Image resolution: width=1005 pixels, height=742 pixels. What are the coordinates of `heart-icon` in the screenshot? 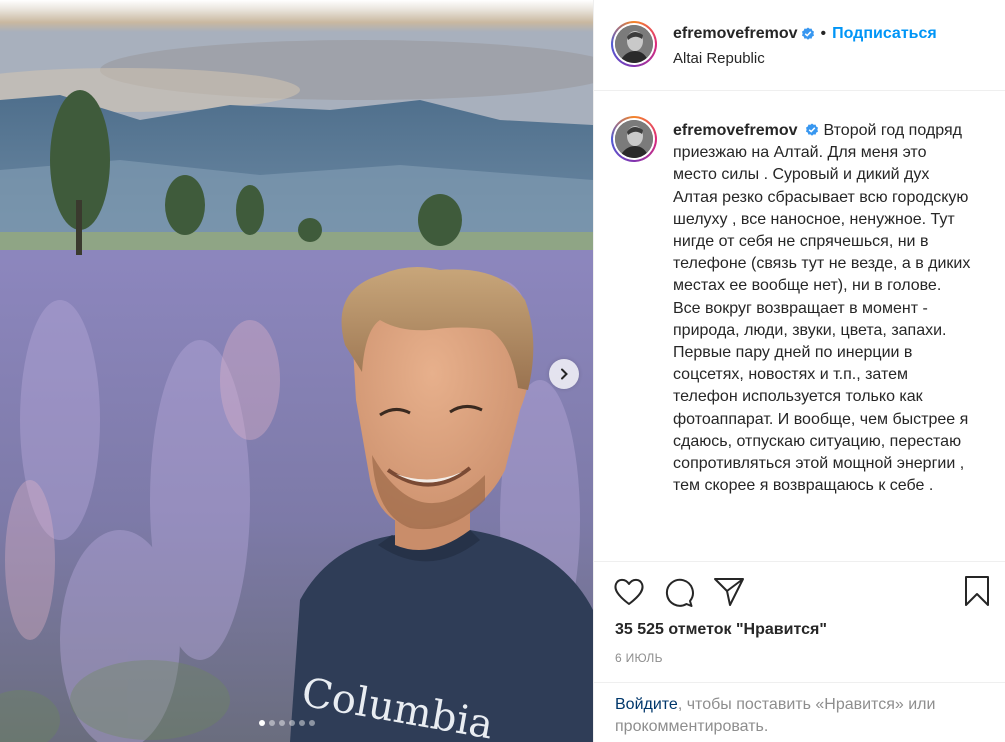 It's located at (629, 592).